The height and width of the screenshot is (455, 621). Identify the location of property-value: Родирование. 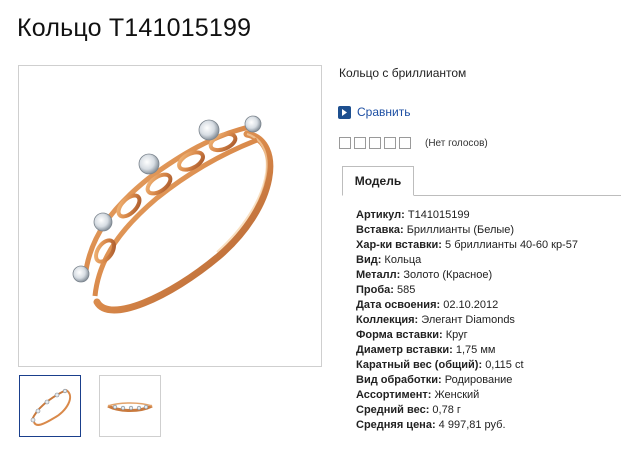
(478, 380).